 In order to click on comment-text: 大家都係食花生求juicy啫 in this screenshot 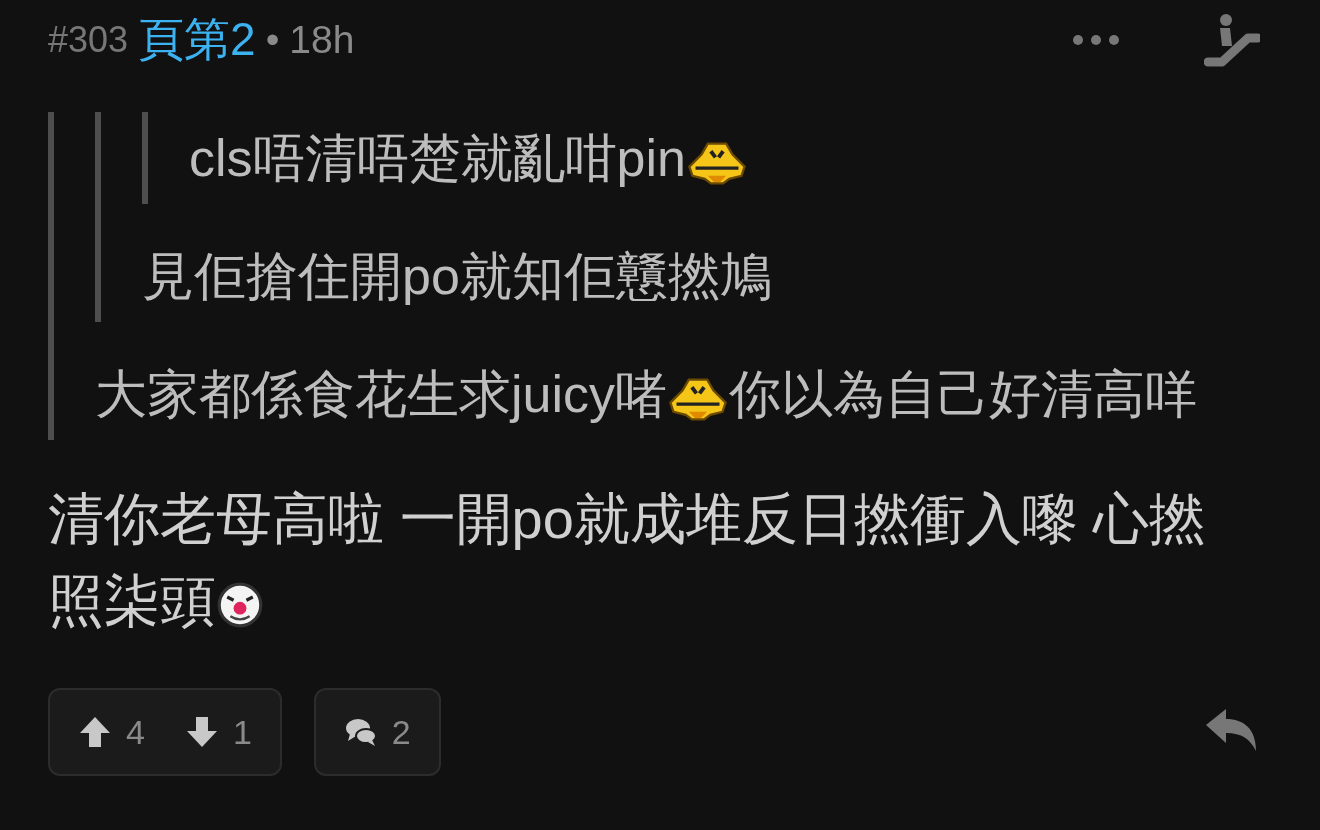, I will do `click(381, 394)`.